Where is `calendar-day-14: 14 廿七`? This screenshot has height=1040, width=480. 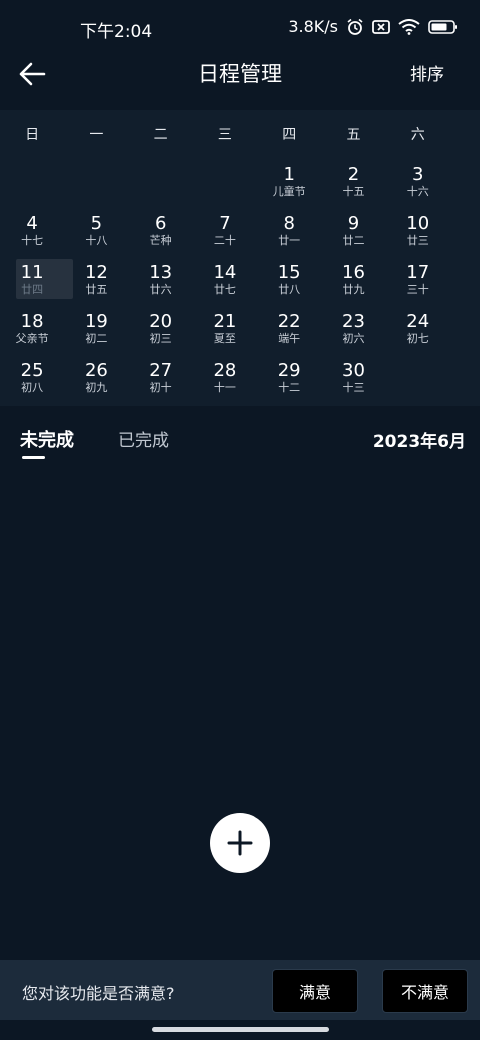
calendar-day-14: 14 廿七 is located at coordinates (225, 280).